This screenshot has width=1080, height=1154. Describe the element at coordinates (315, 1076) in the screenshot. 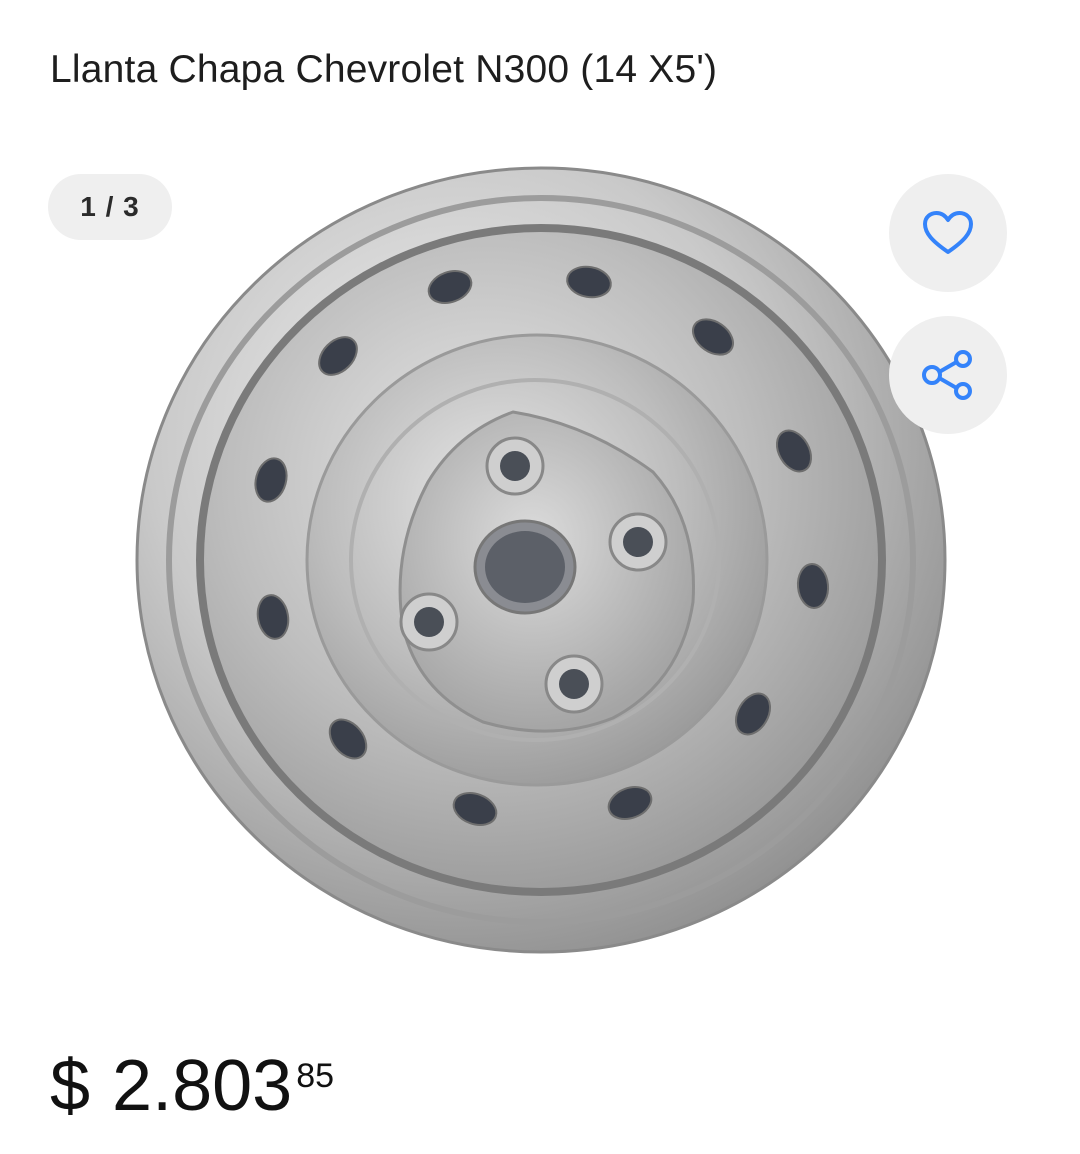

I see `price-cents: 85` at that location.